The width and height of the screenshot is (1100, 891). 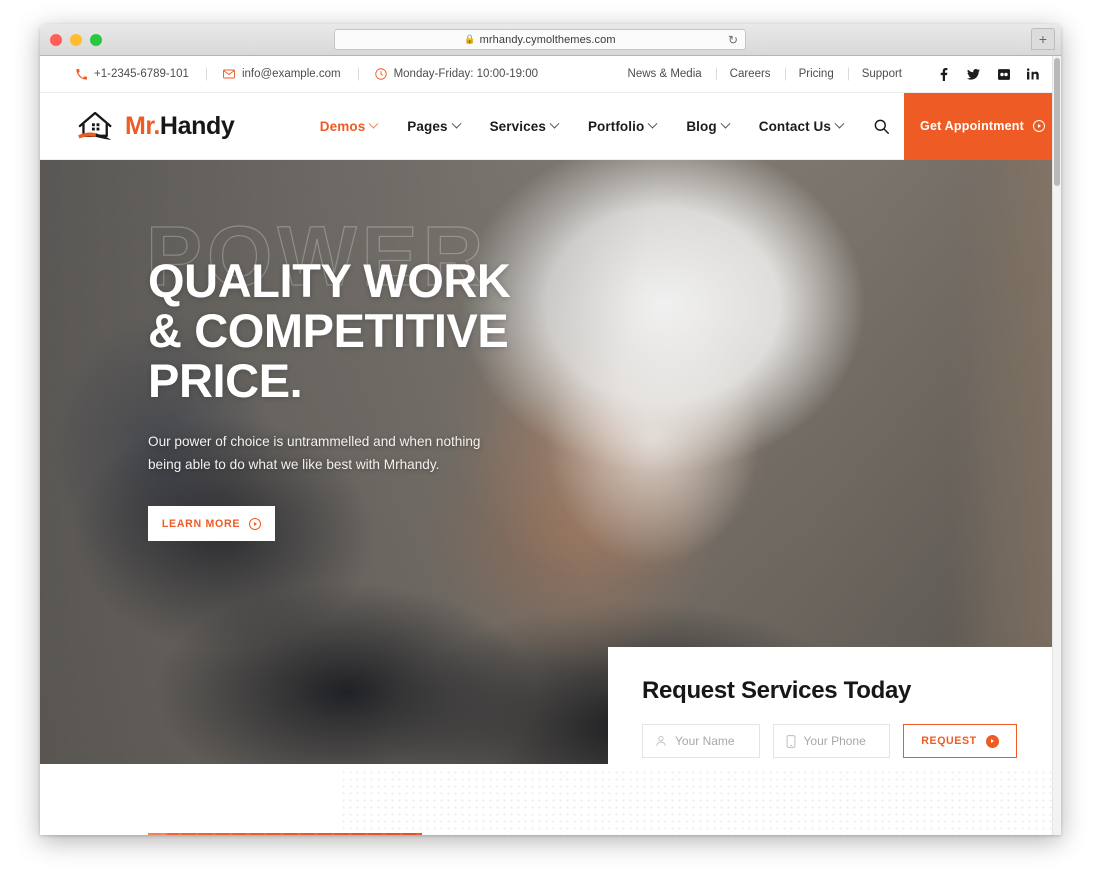 I want to click on page-scrollbar-thumb, so click(x=1057, y=122).